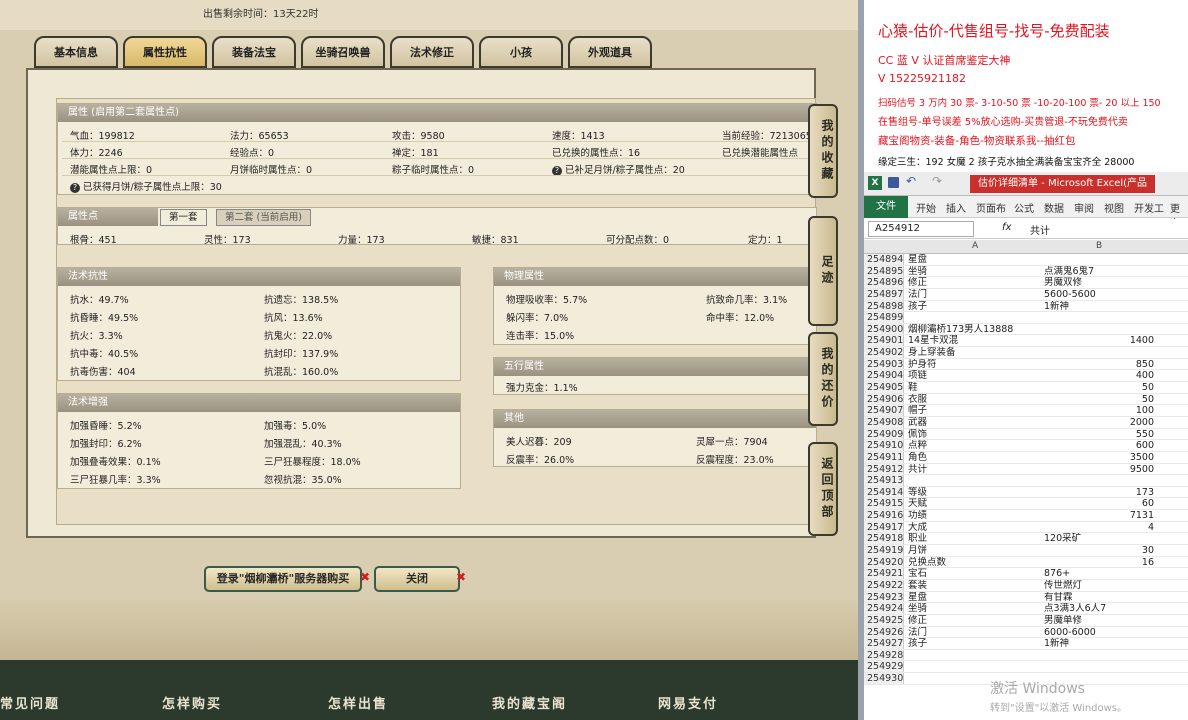  What do you see at coordinates (263, 217) in the screenshot?
I see `subtab-second-set: 第二套 (当前启用)` at bounding box center [263, 217].